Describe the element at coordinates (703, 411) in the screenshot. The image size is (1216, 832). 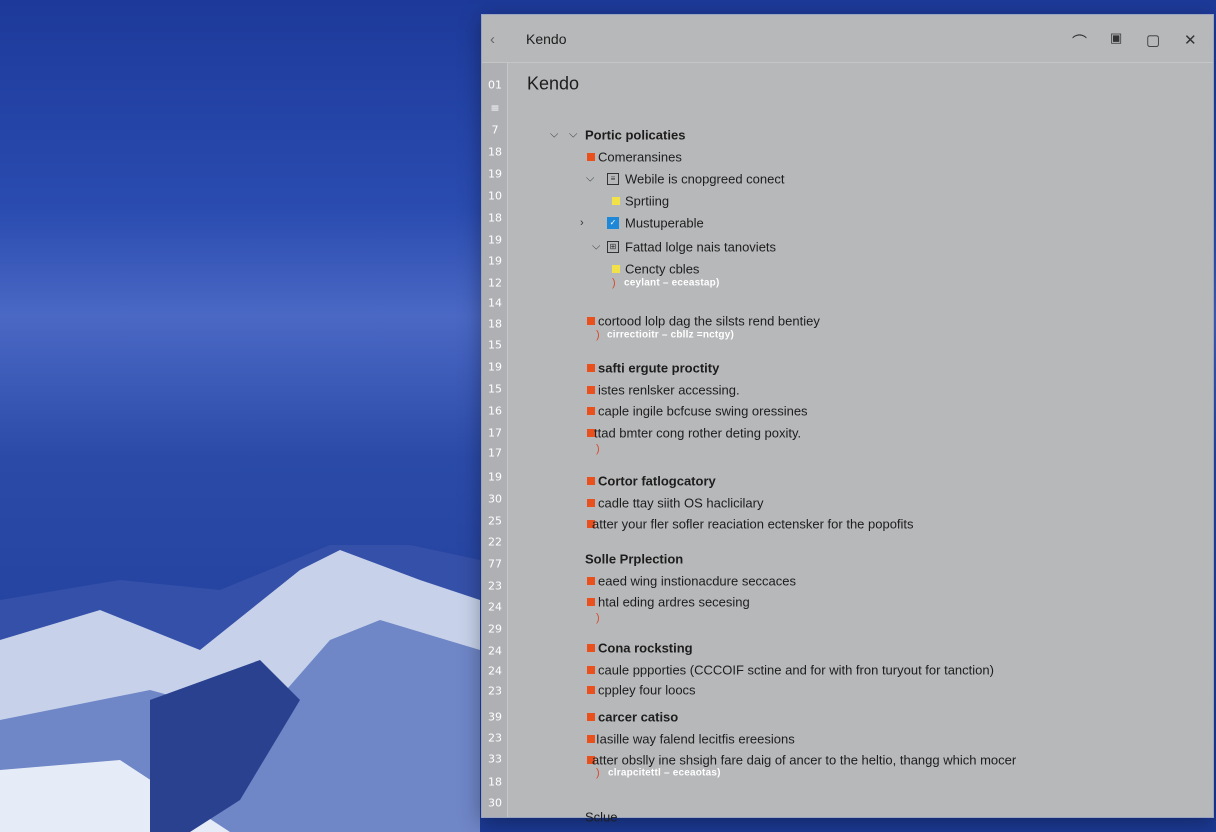
I see `list-item: caple ingile bcfcuse swing oressines` at that location.